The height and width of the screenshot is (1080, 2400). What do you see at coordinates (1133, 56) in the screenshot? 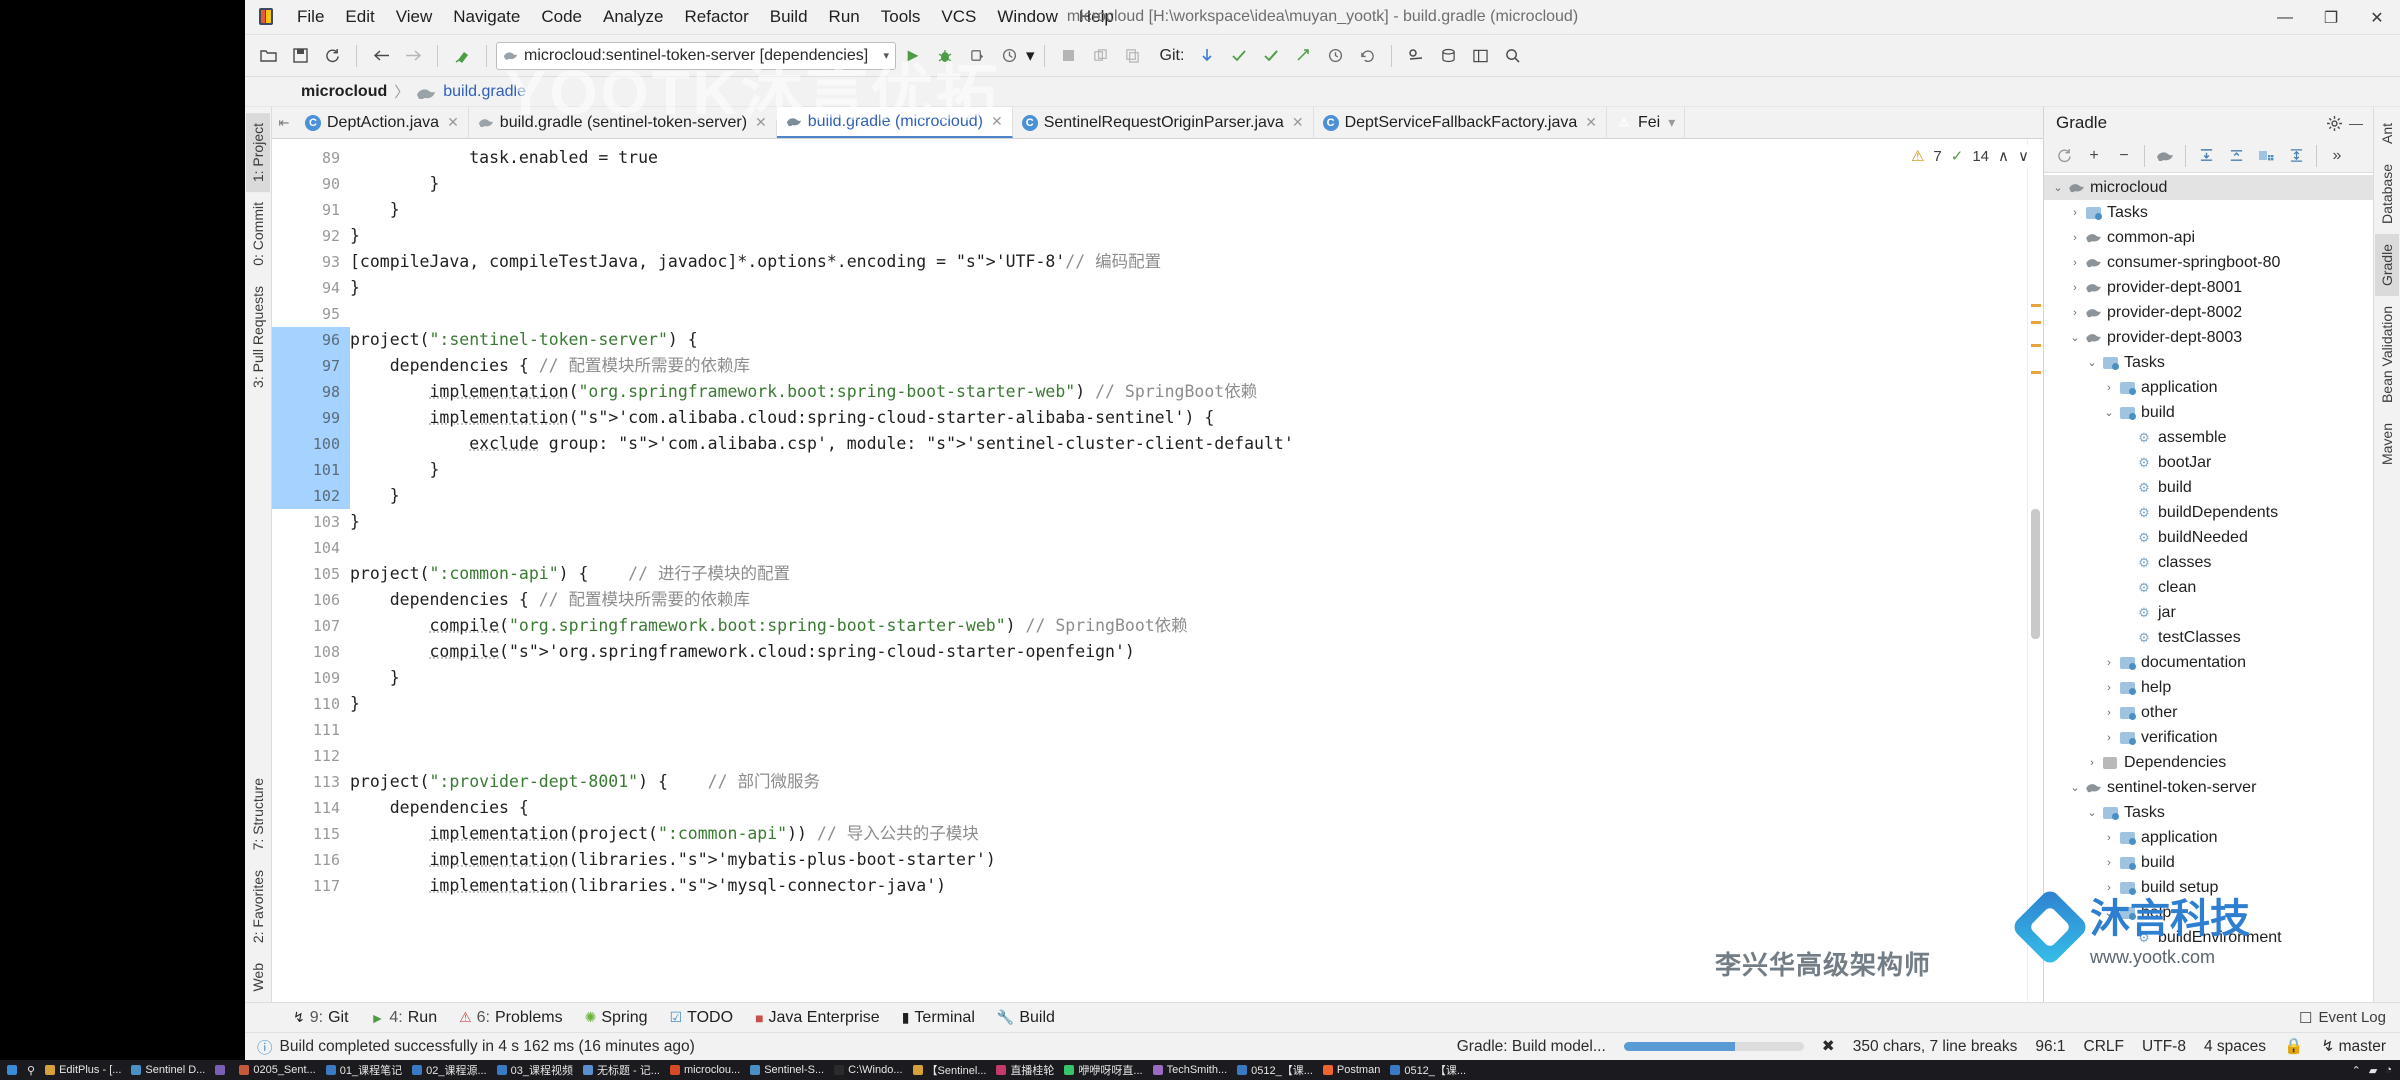
I see `copy-icon` at bounding box center [1133, 56].